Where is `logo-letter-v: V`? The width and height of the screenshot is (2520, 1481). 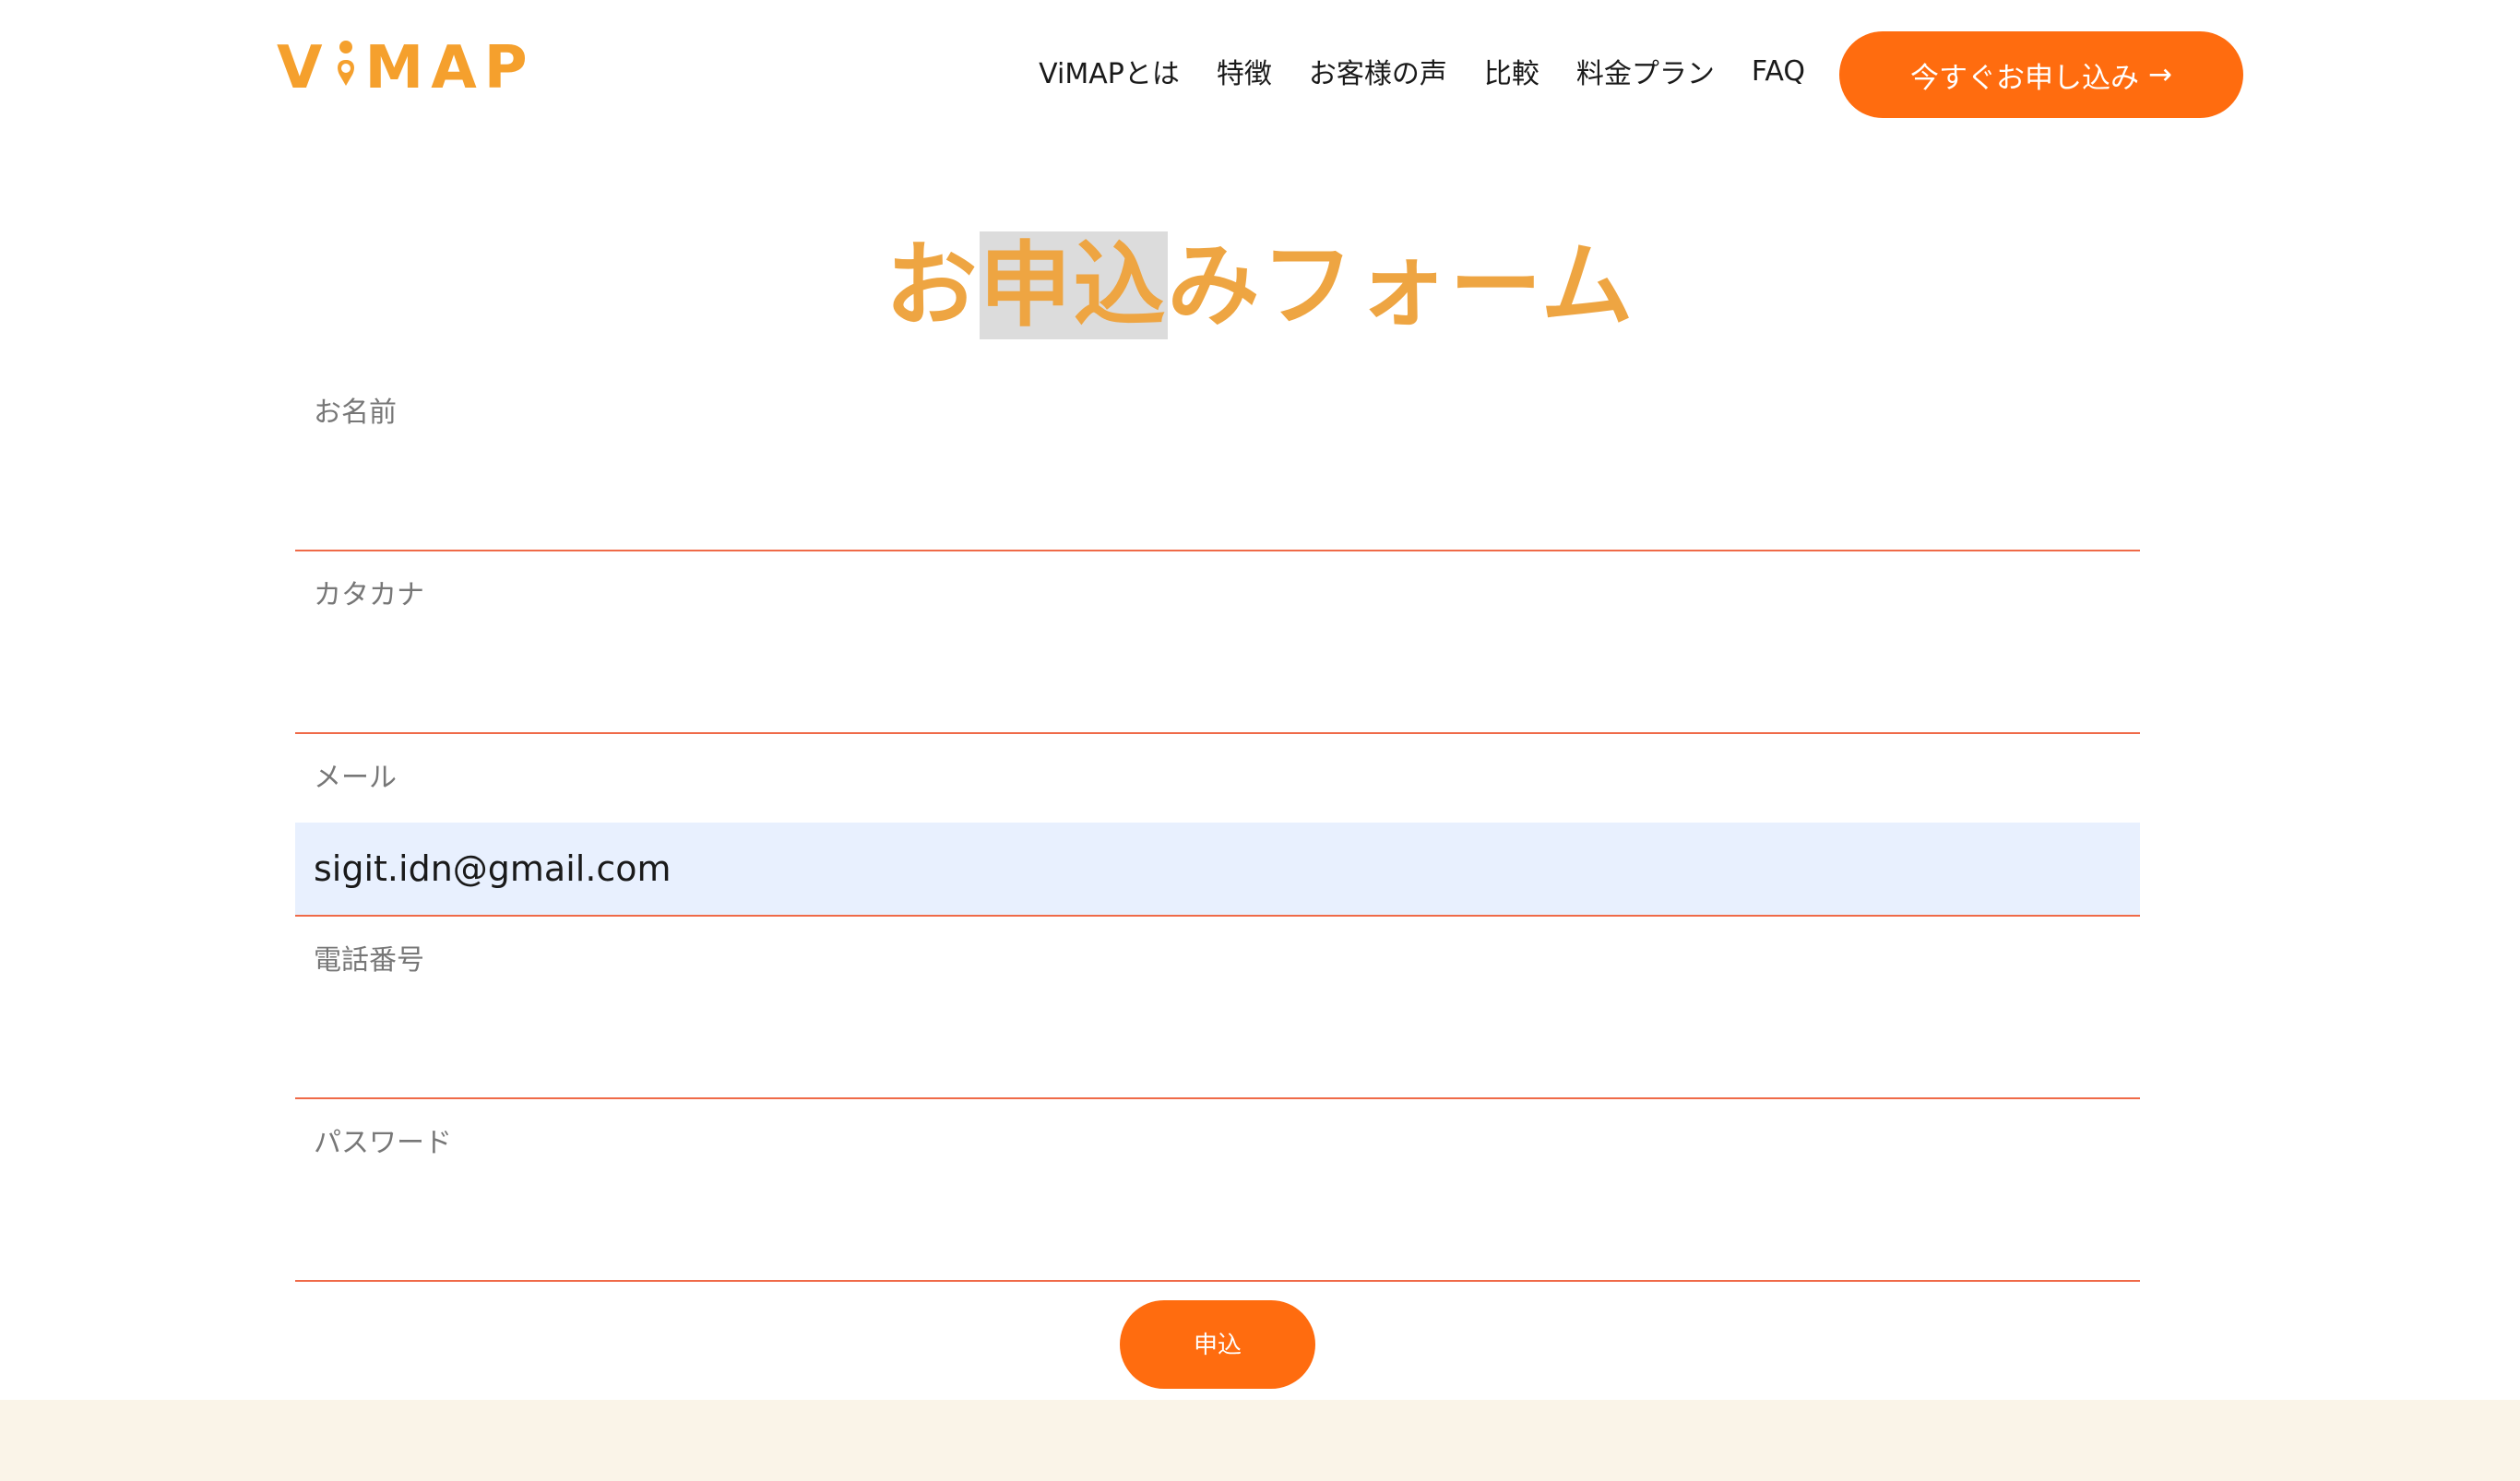
logo-letter-v: V is located at coordinates (303, 68).